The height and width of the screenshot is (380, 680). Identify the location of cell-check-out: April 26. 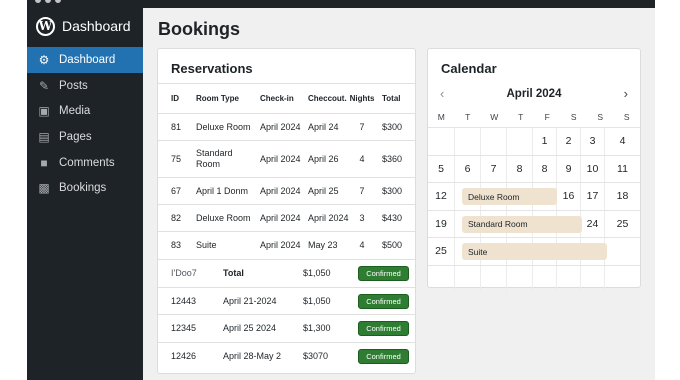
(323, 158).